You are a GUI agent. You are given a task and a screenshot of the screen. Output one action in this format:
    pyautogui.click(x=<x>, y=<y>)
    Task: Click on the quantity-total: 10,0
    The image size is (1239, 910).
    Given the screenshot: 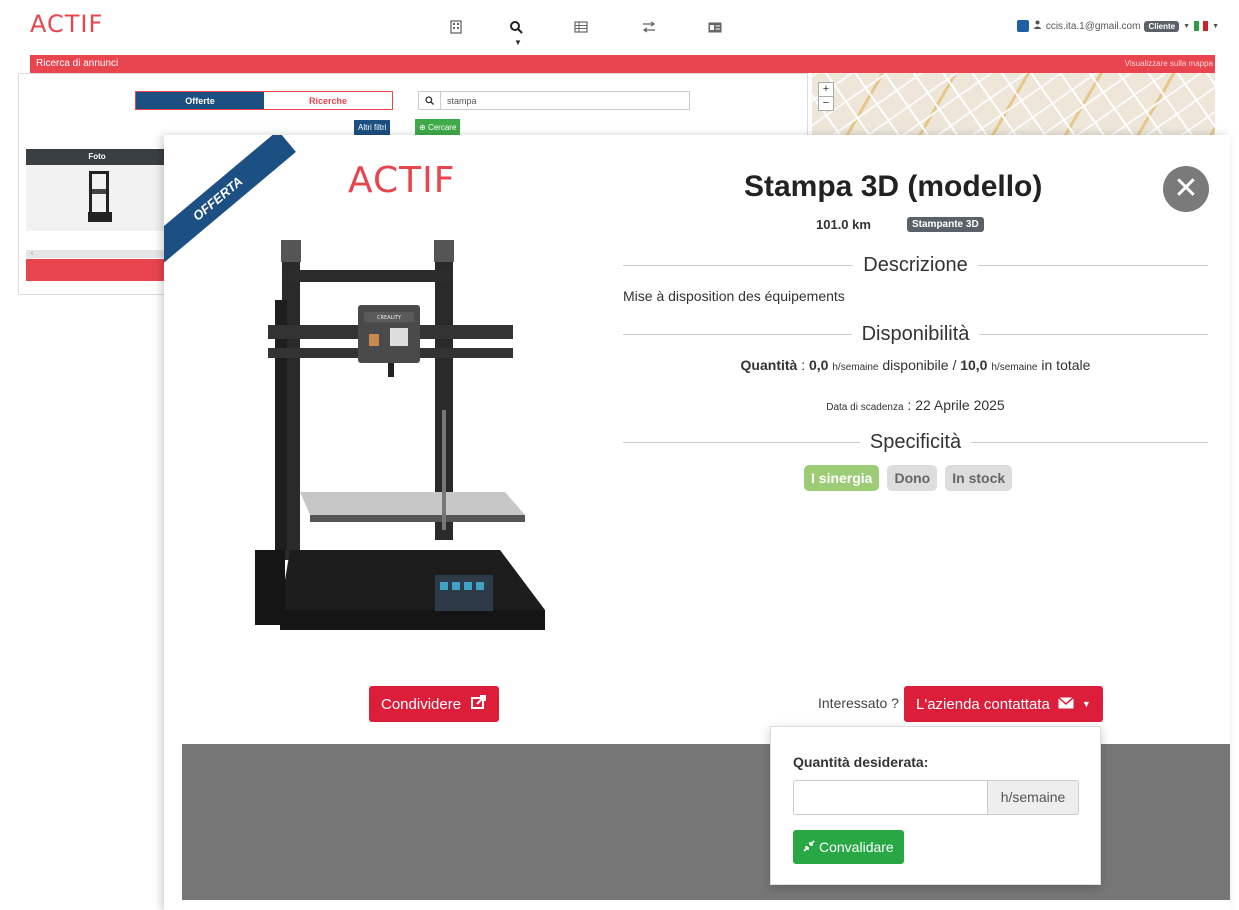 What is the action you would take?
    pyautogui.click(x=974, y=365)
    